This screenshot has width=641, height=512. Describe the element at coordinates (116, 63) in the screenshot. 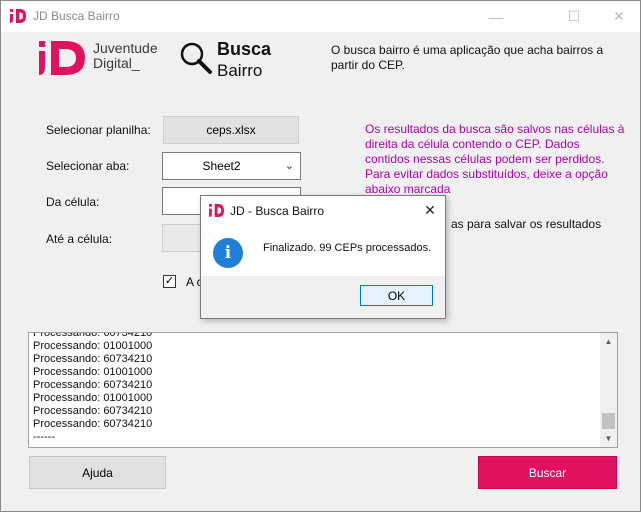

I see `brand-line-2: Digital_` at that location.